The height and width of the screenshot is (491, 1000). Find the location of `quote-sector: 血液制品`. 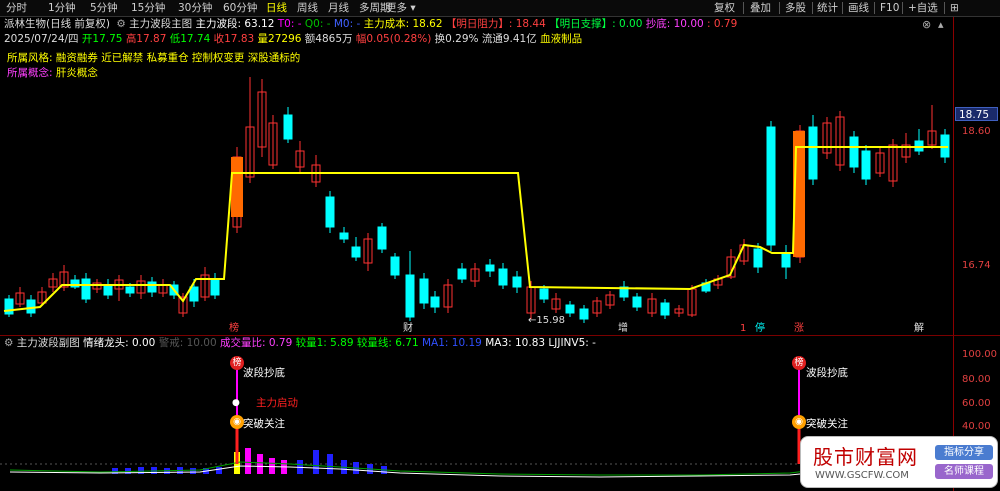

quote-sector: 血液制品 is located at coordinates (561, 39).